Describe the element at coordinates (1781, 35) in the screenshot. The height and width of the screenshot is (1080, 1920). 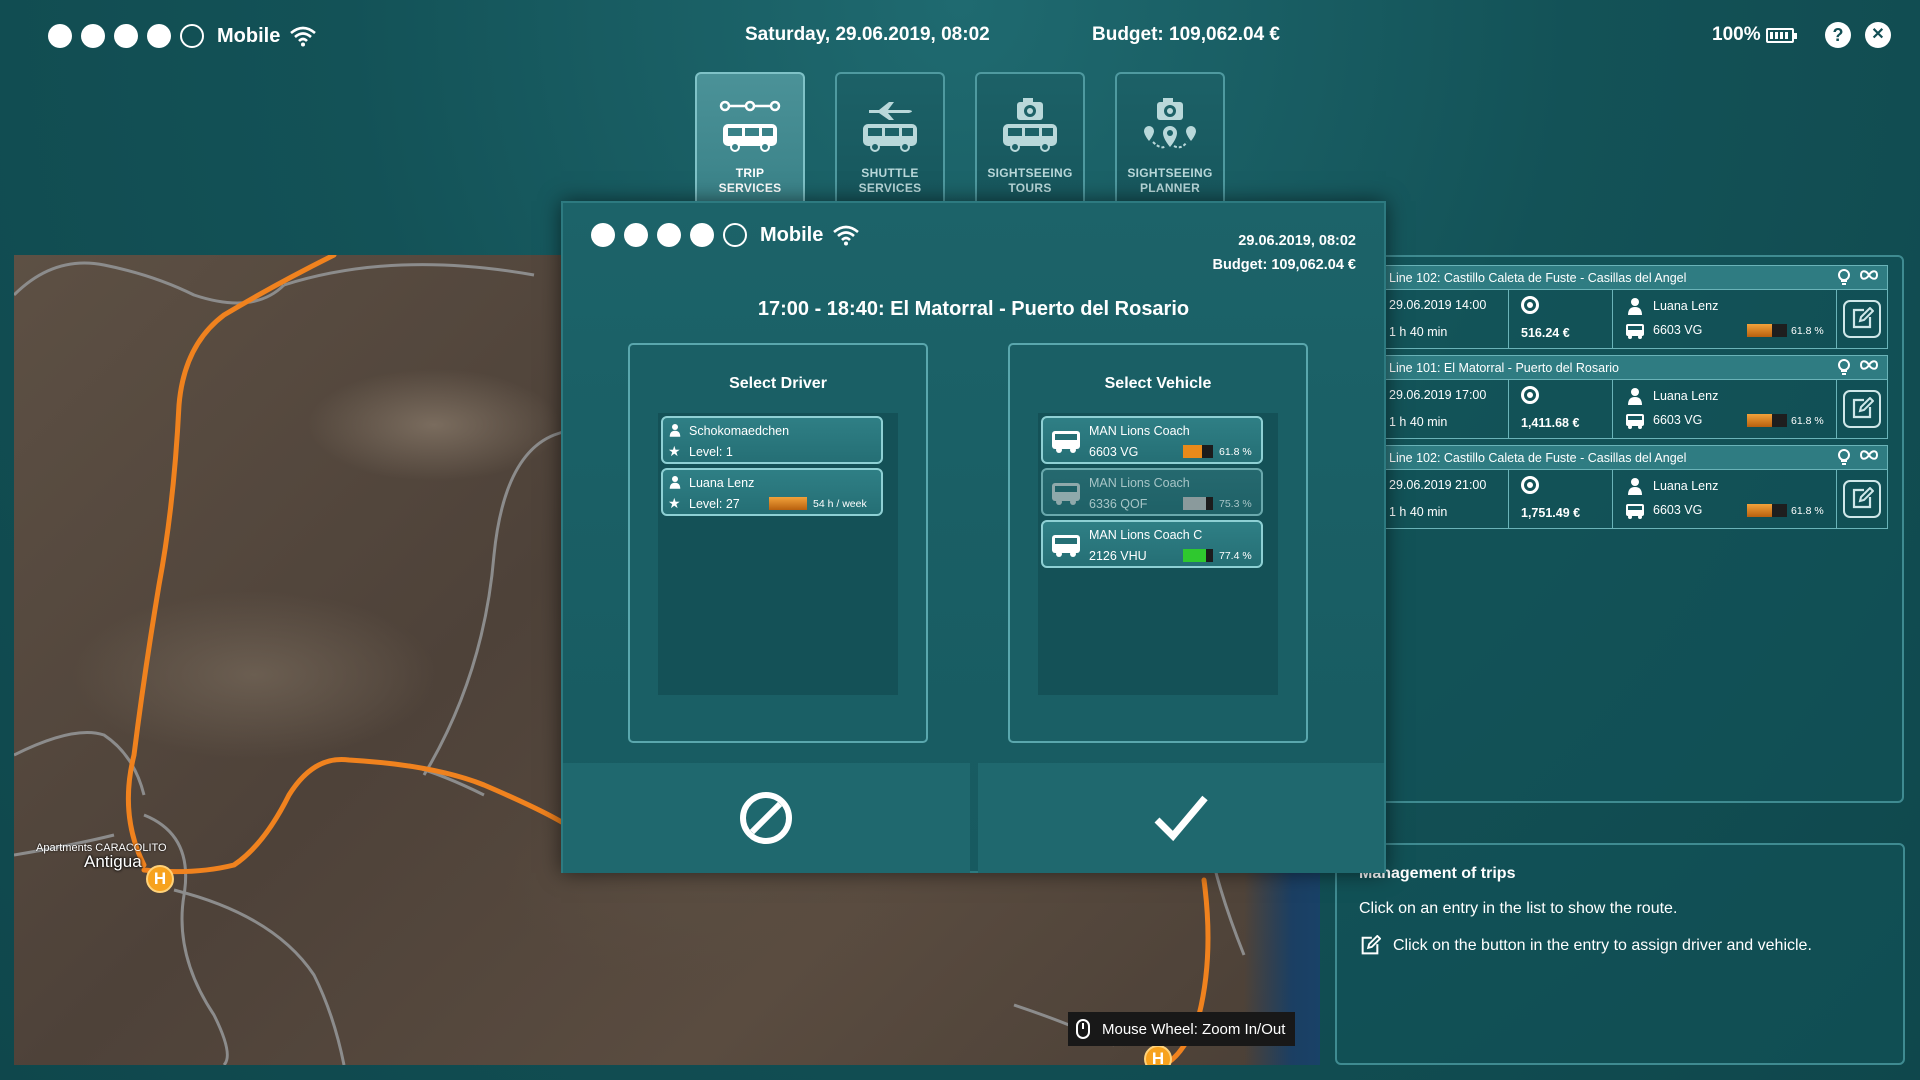
I see `battery-icon` at that location.